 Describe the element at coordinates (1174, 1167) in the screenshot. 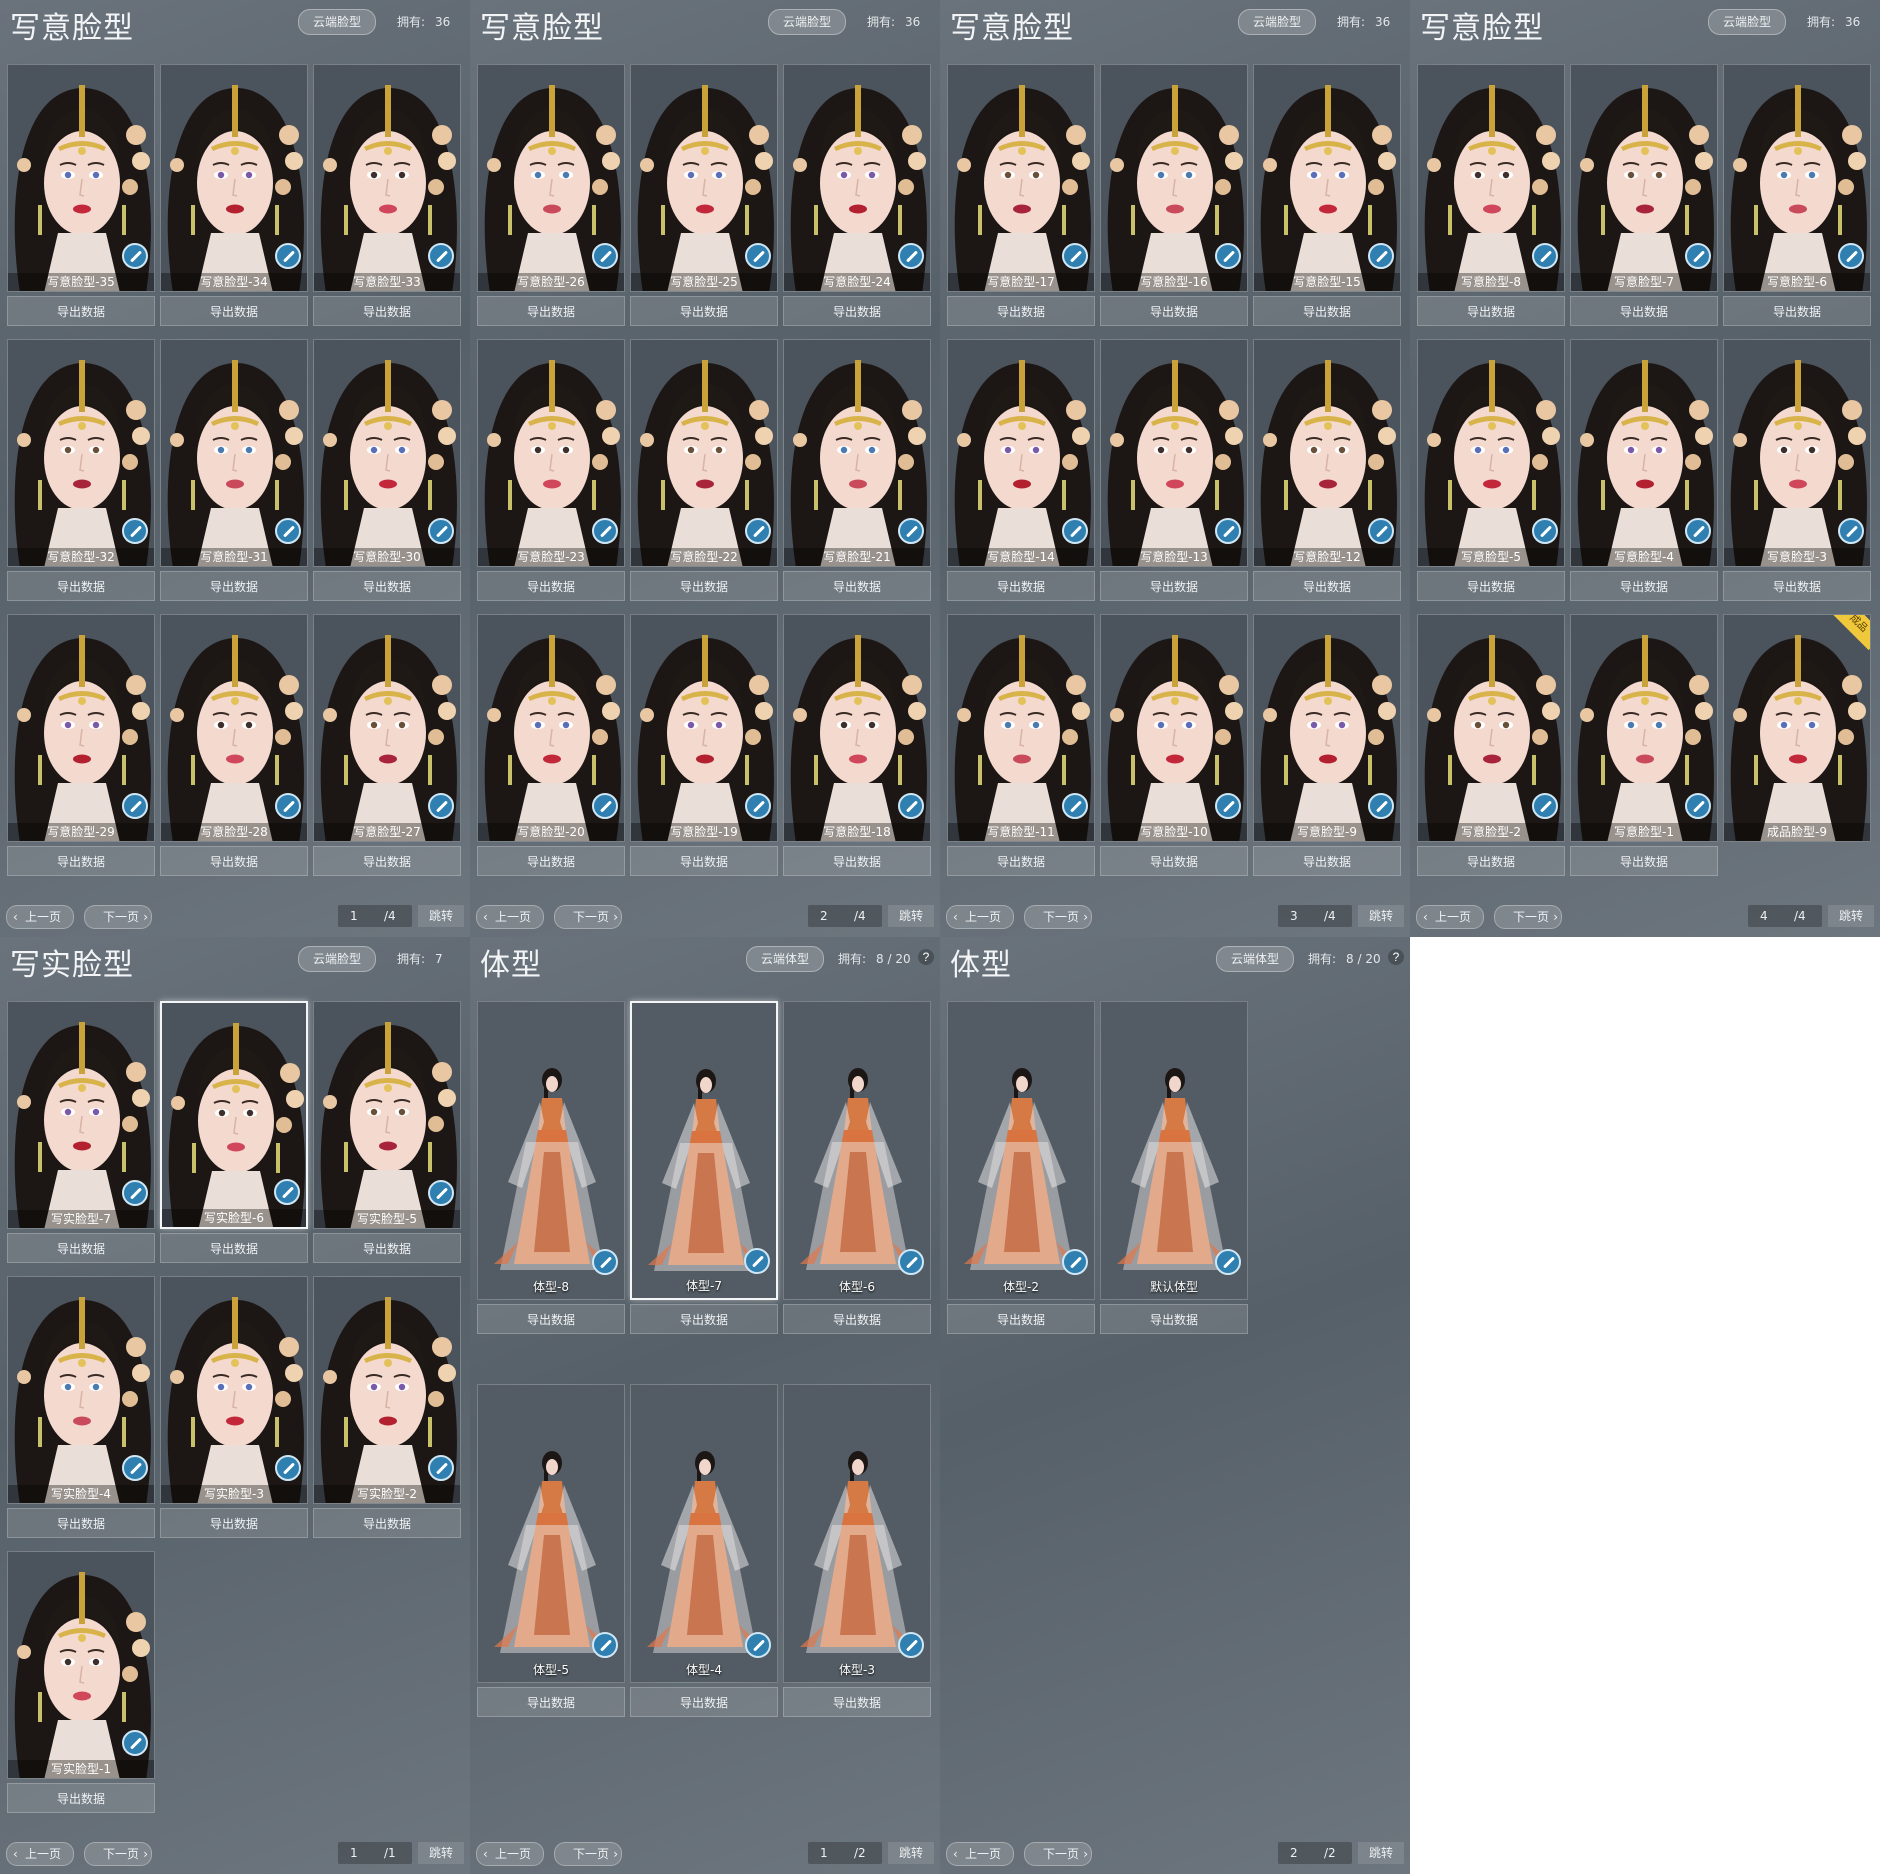

I see `preset-card: 默认体型 导出数据` at that location.